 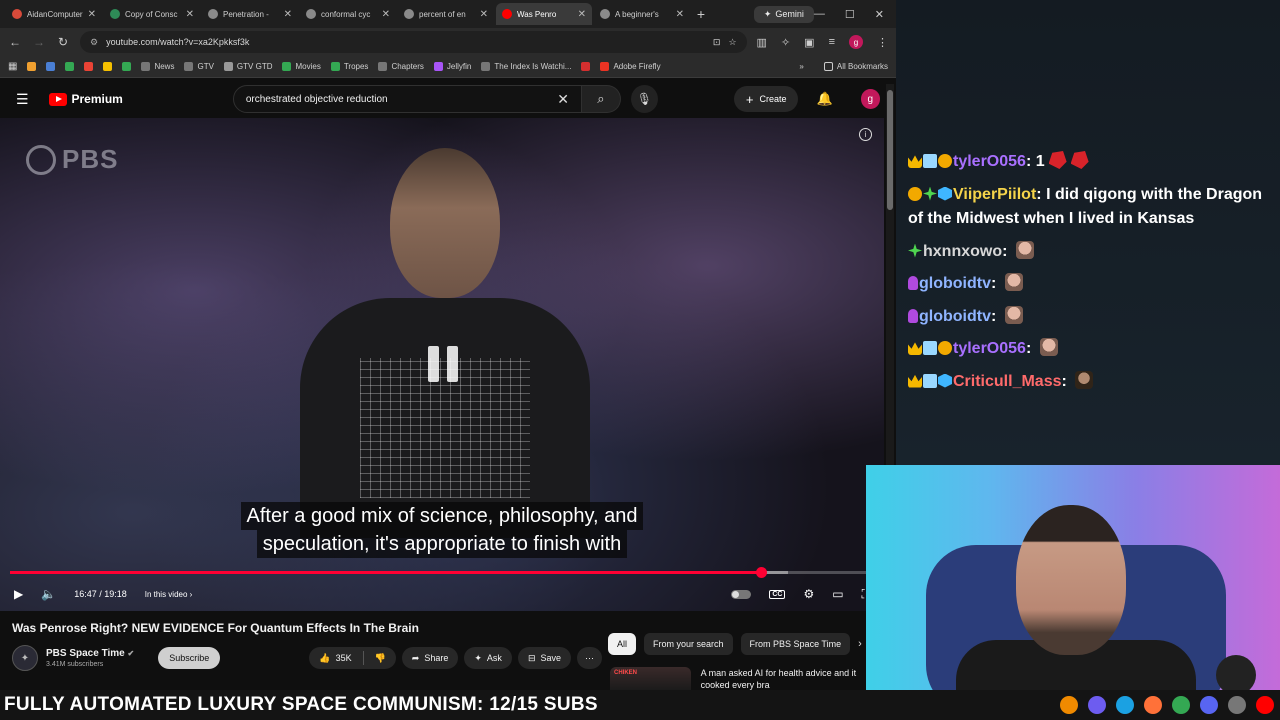 What do you see at coordinates (865, 134) in the screenshot?
I see `info-icon: i` at bounding box center [865, 134].